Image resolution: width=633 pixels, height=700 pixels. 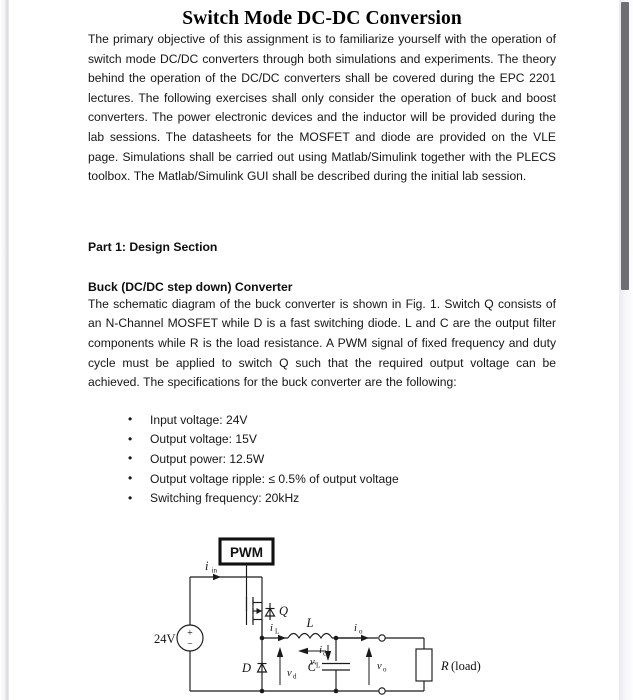 What do you see at coordinates (280, 651) in the screenshot?
I see `voltage-d-arrow-icon` at bounding box center [280, 651].